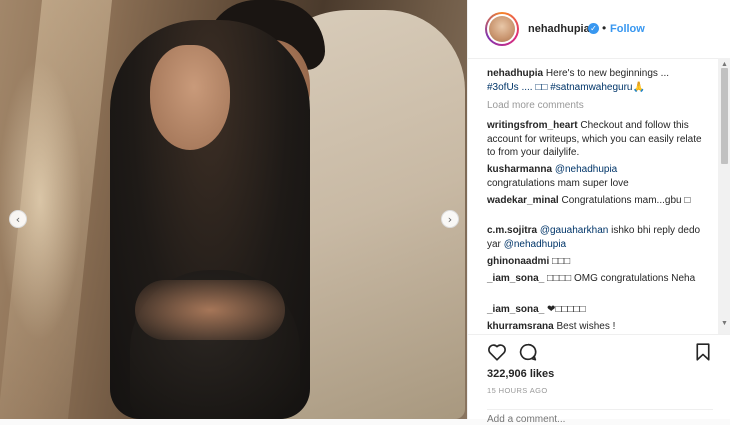 Image resolution: width=730 pixels, height=425 pixels. What do you see at coordinates (559, 29) in the screenshot?
I see `header-username: nehadhupia` at bounding box center [559, 29].